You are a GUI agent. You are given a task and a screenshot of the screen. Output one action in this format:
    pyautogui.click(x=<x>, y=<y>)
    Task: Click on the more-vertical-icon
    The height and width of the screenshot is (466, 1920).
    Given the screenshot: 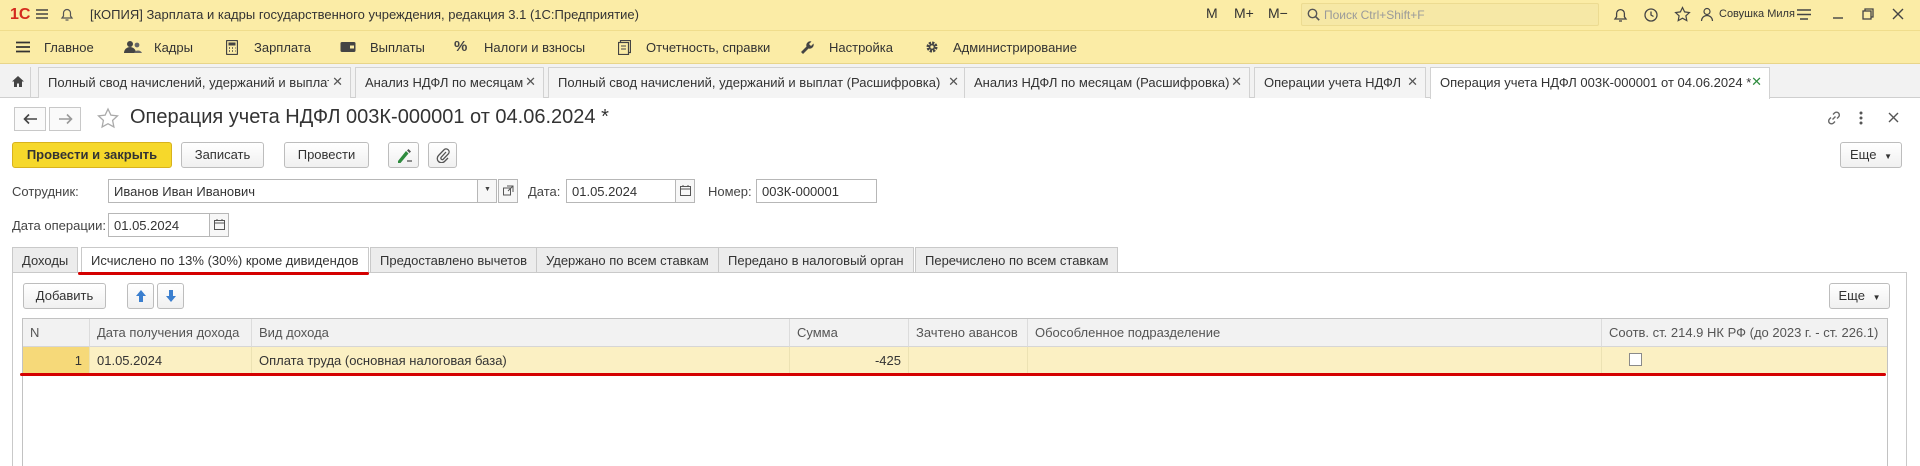 What is the action you would take?
    pyautogui.click(x=1861, y=118)
    